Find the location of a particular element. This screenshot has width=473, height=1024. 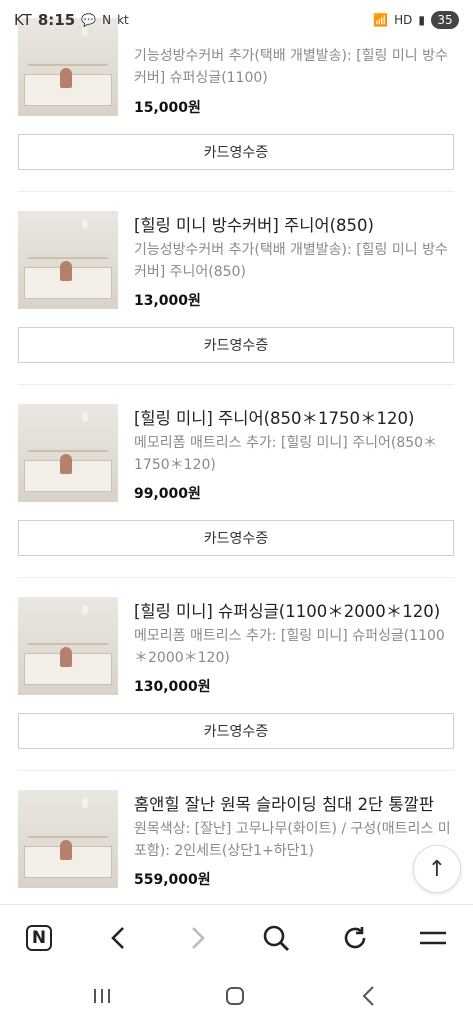

home-button is located at coordinates (235, 996).